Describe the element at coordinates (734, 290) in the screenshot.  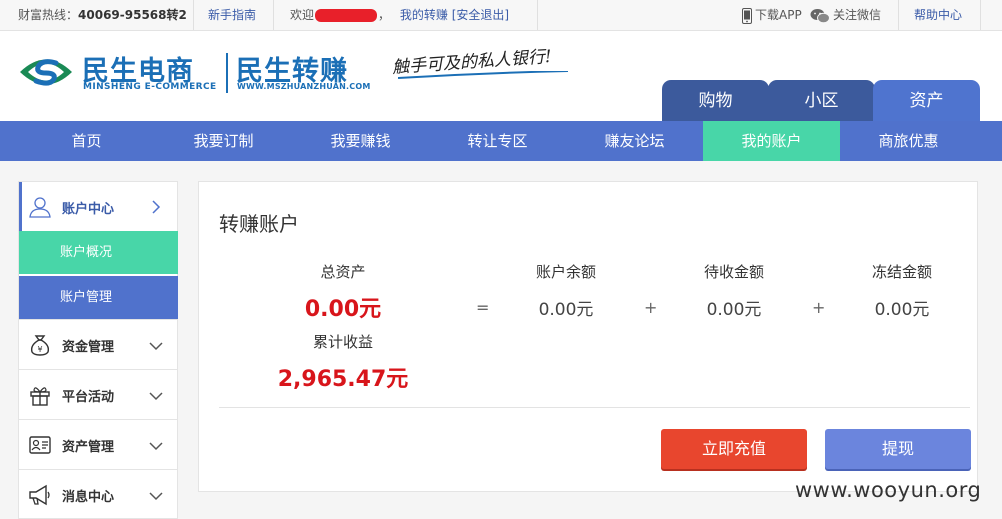
I see `pending-block: 待收金额 0.00元` at that location.